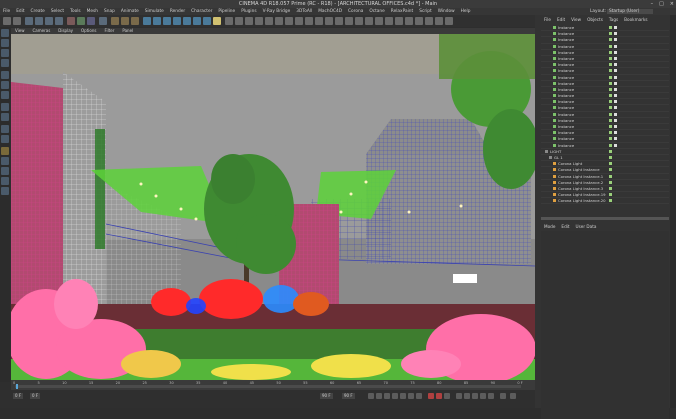 This screenshot has height=419, width=676. I want to click on parameter-key-icon, so click(483, 396).